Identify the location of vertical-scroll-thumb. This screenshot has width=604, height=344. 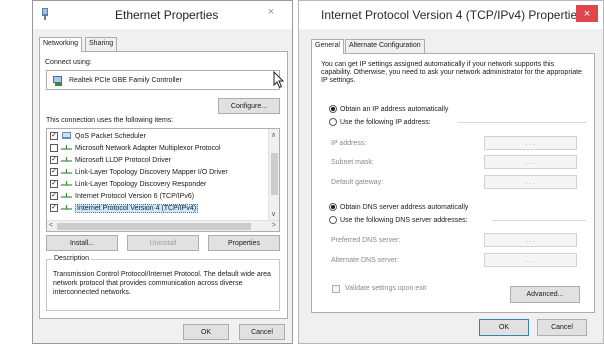
(274, 174).